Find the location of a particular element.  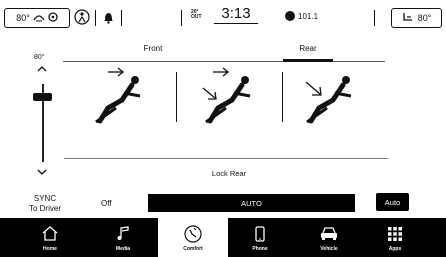

nav-apps: Apps is located at coordinates (395, 237).